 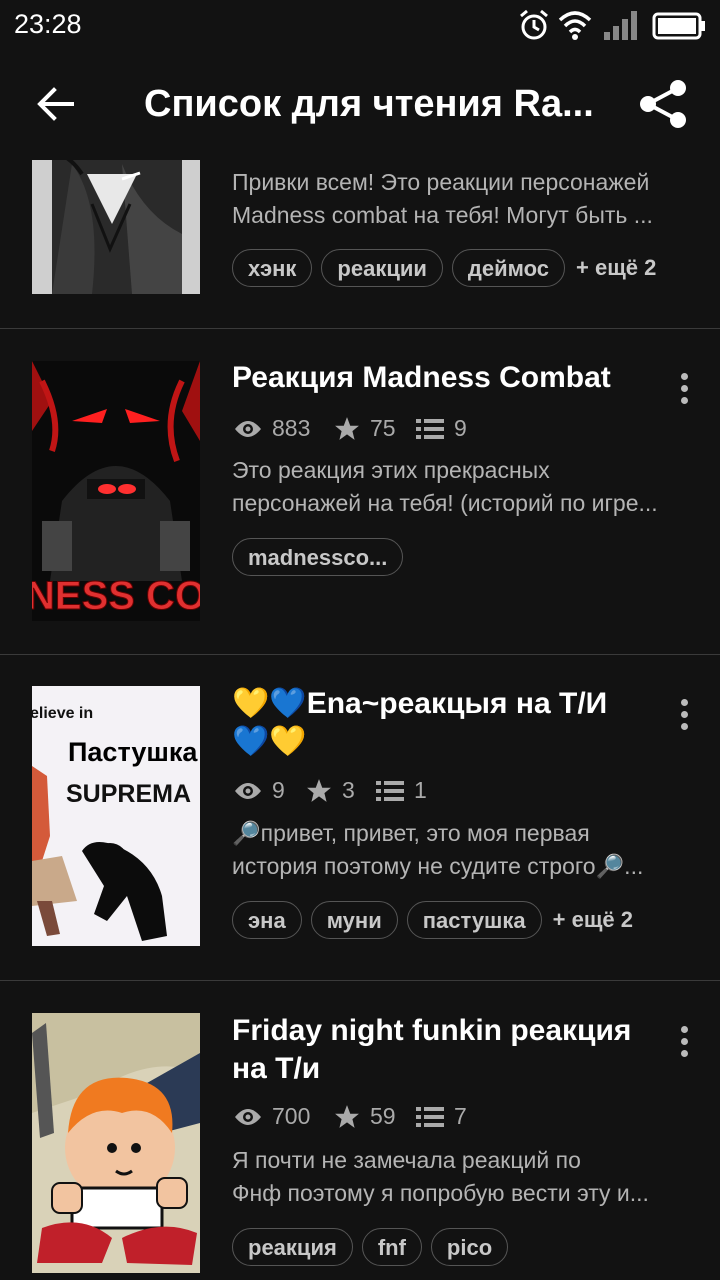 I want to click on parts-stat: 9, so click(x=441, y=428).